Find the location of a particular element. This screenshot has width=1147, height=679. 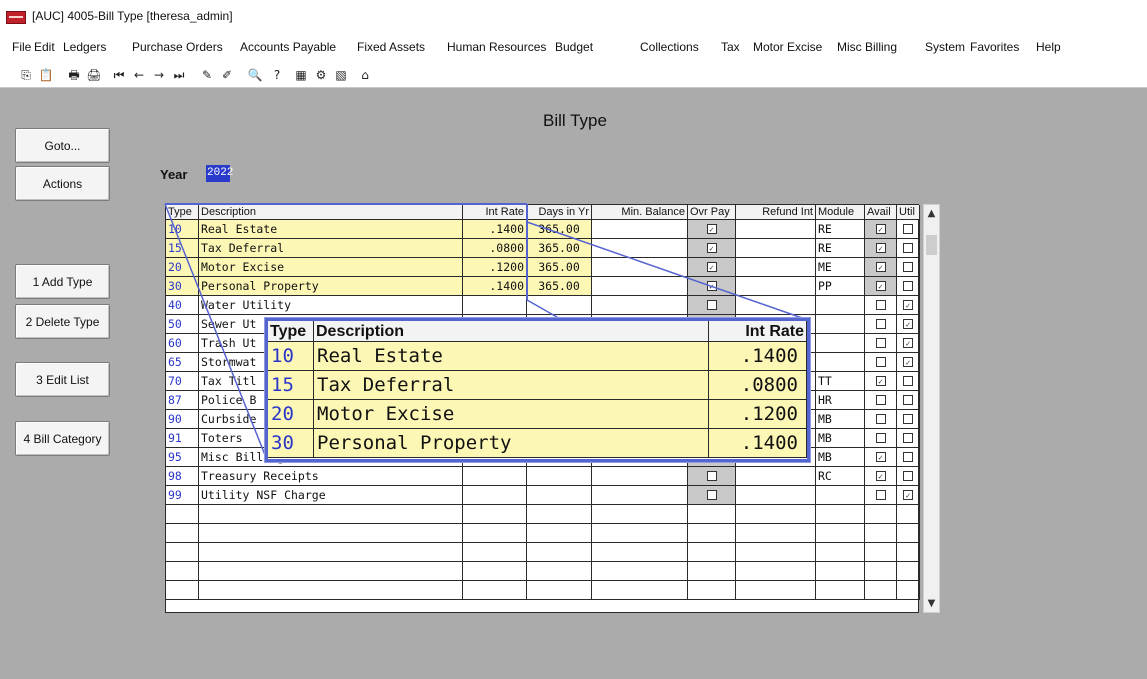

cell-type: 10 is located at coordinates (182, 229).